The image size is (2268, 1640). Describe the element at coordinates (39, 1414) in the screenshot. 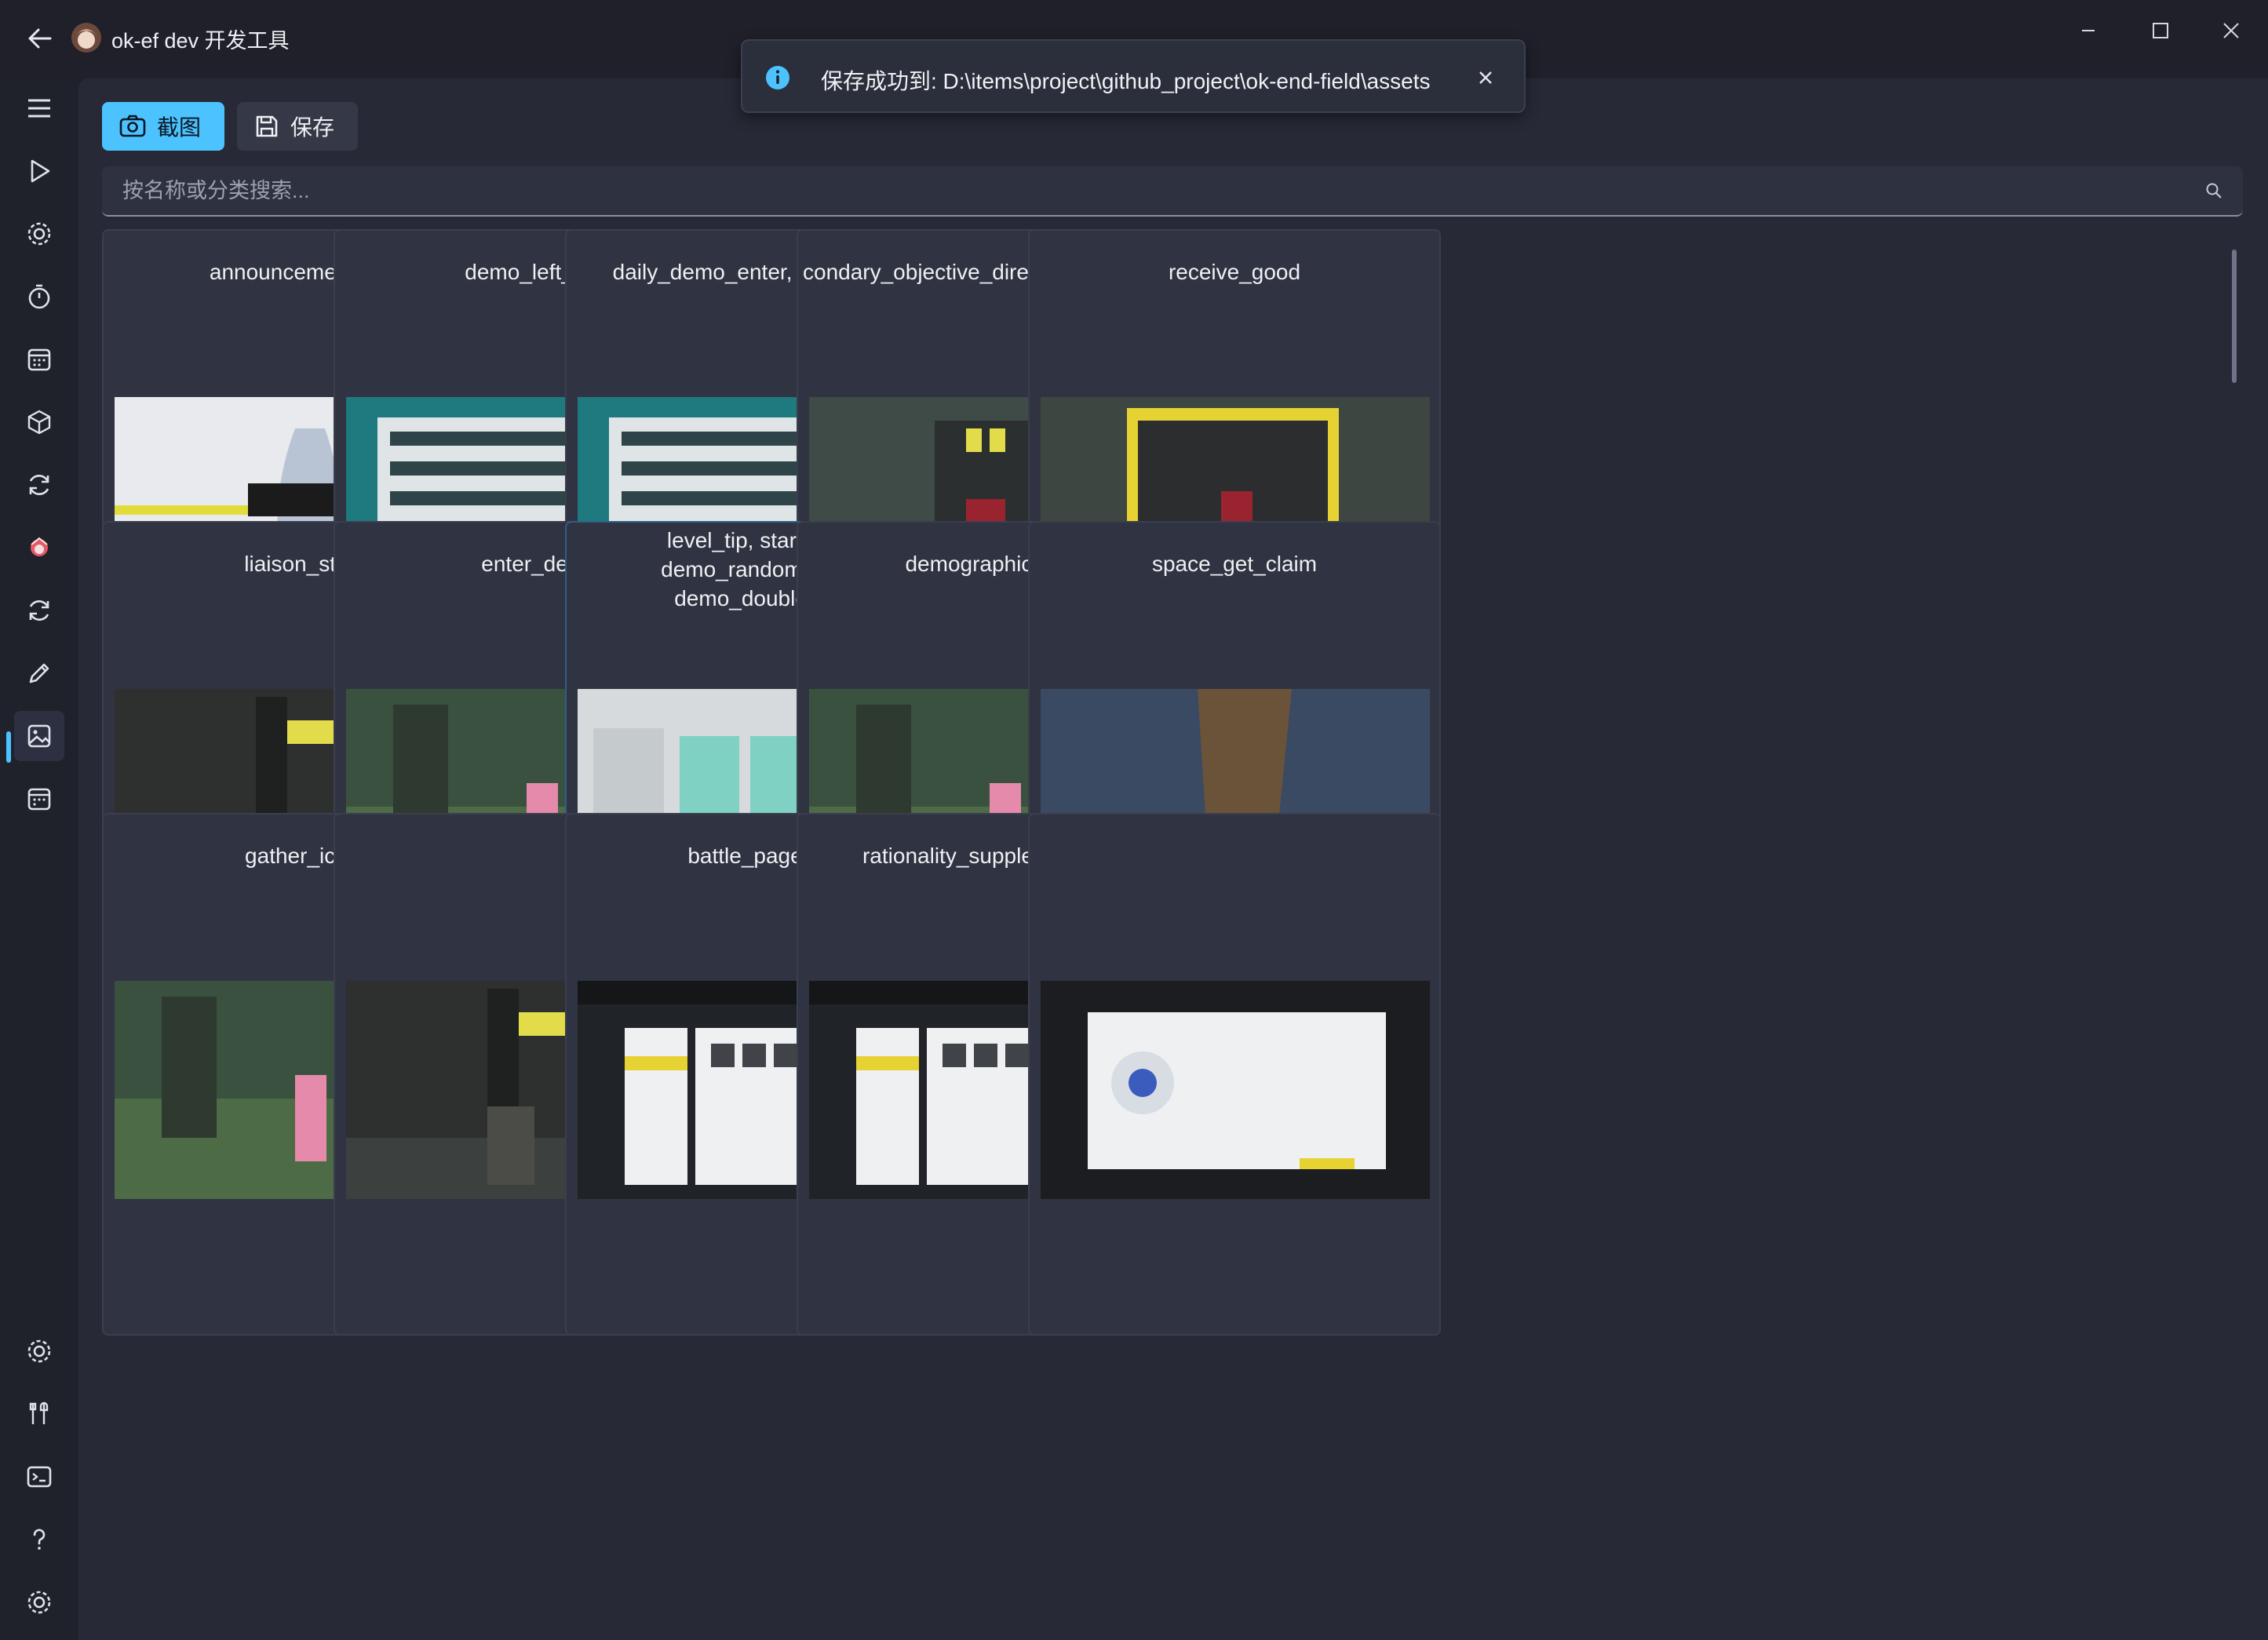

I see `nav-tools-icon` at that location.